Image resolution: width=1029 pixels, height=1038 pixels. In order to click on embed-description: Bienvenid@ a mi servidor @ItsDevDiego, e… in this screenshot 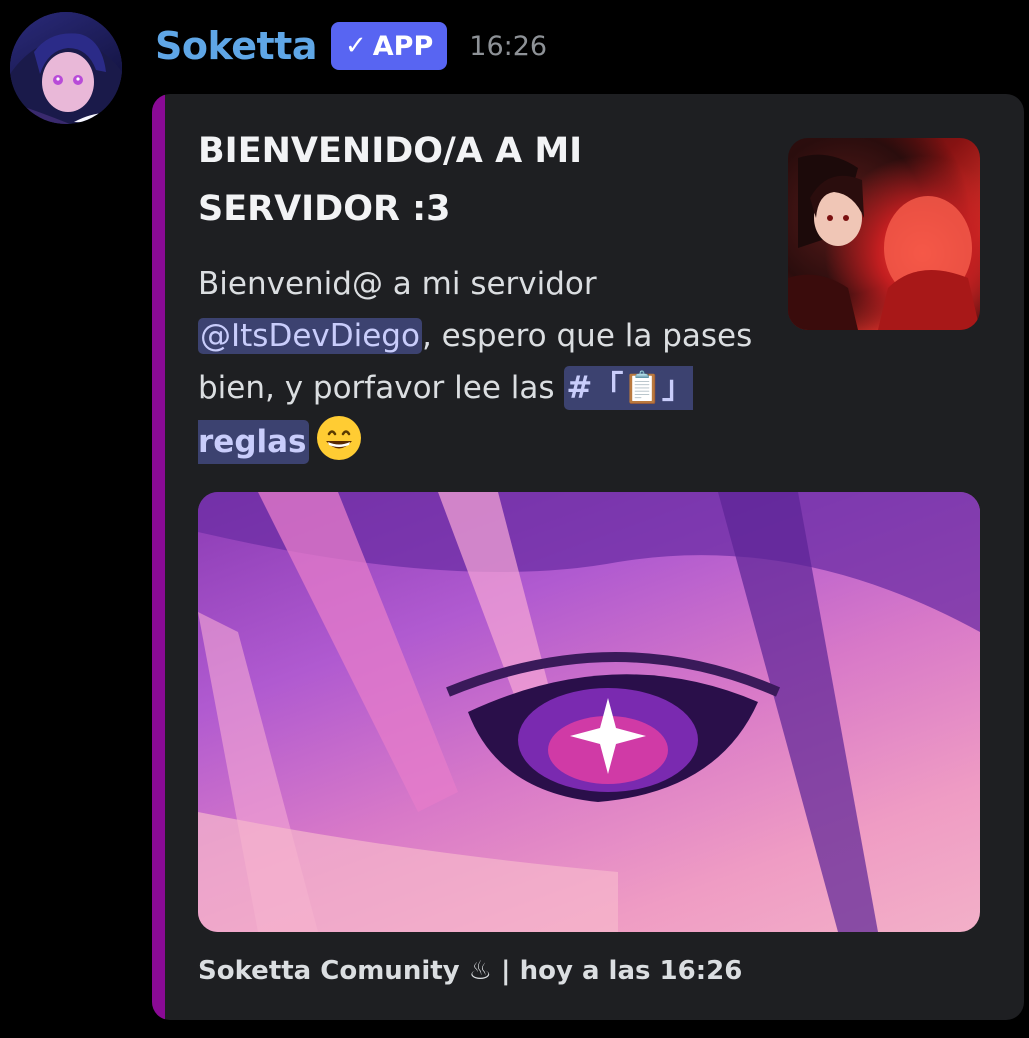, I will do `click(478, 363)`.